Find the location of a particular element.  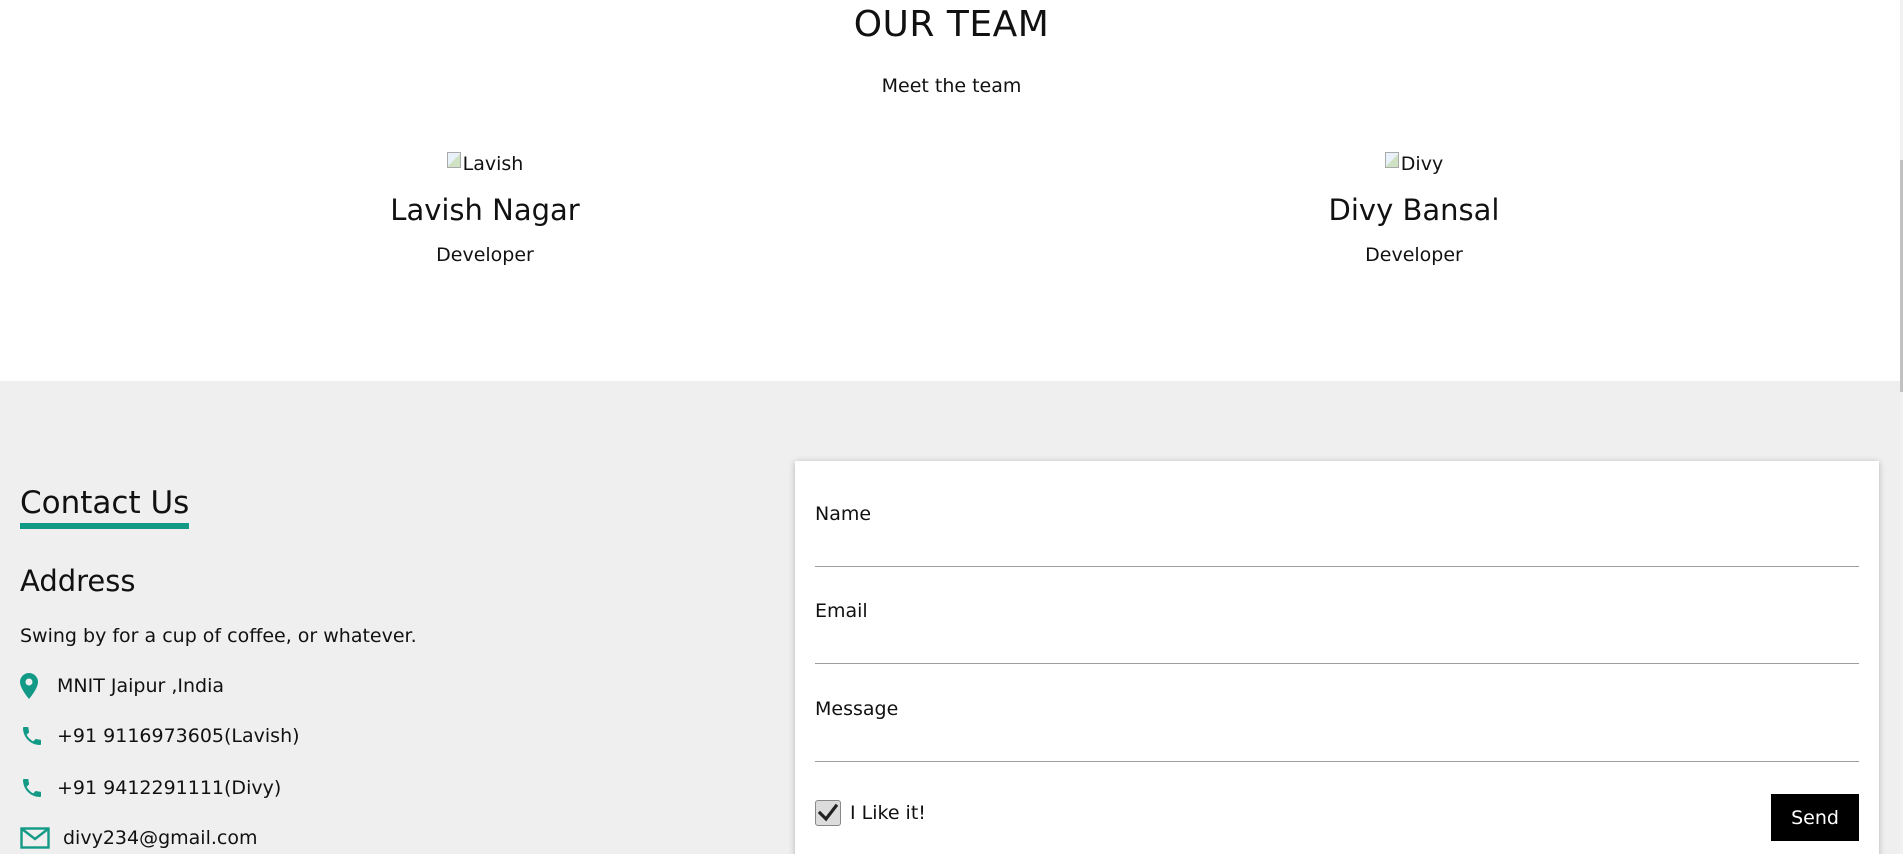

location-row: MNIT Jaipur ,India is located at coordinates (122, 686).